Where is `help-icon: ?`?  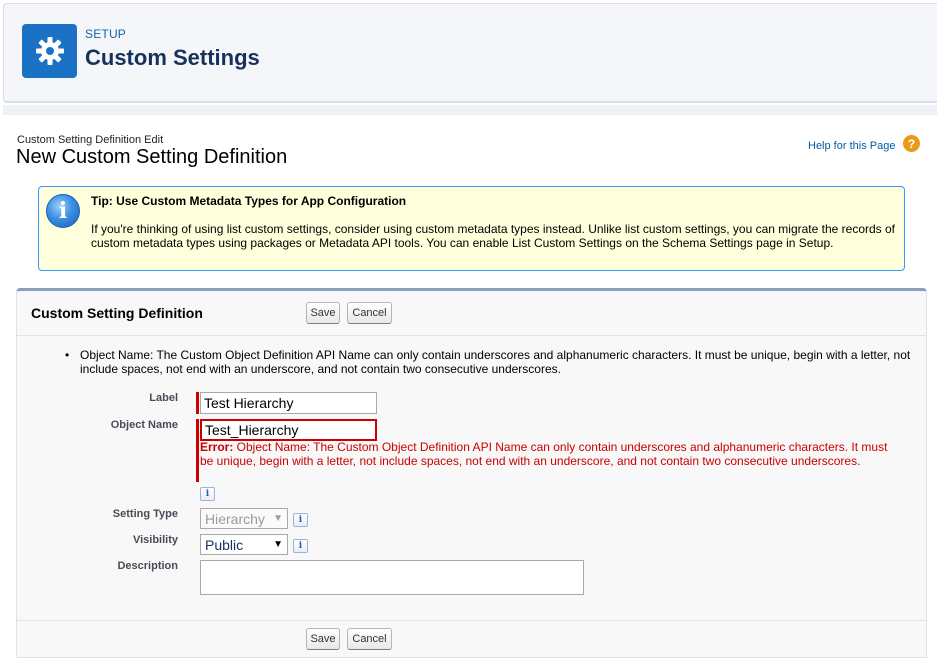
help-icon: ? is located at coordinates (911, 143).